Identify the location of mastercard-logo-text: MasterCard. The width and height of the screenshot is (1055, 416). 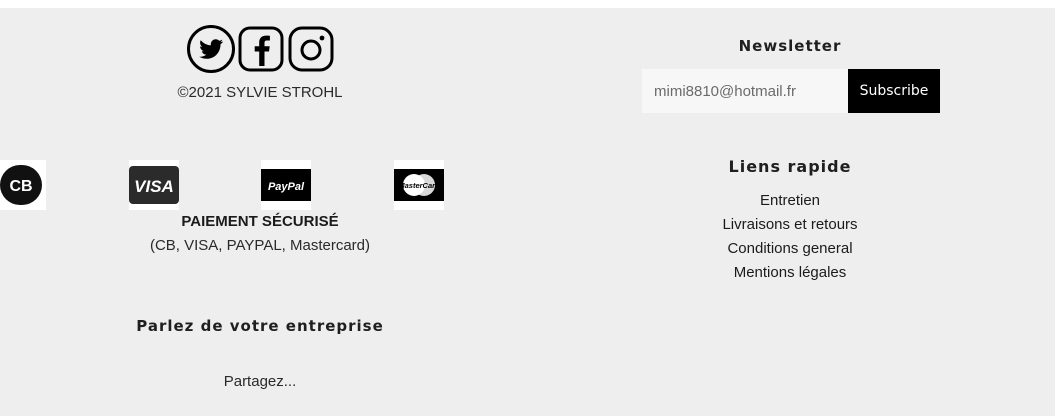
(419, 185).